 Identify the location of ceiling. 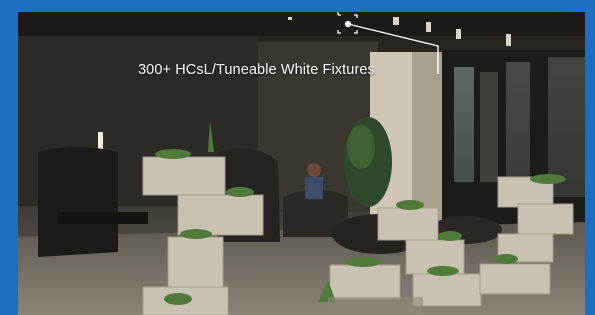
(301, 24).